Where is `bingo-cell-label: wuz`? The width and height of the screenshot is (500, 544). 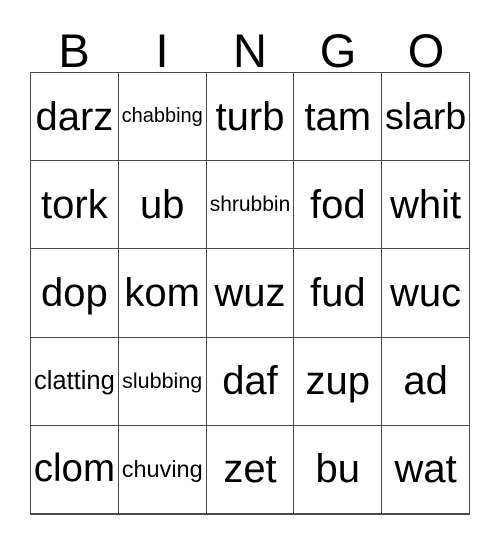 bingo-cell-label: wuz is located at coordinates (250, 293).